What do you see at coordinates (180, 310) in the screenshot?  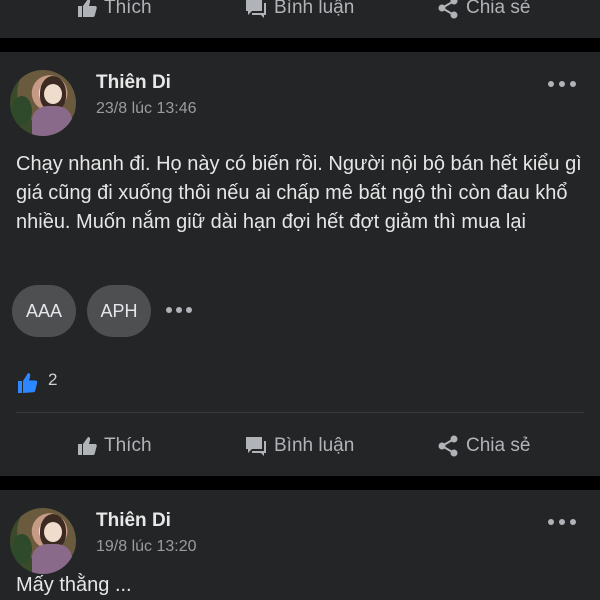 I see `more-tags-icon` at bounding box center [180, 310].